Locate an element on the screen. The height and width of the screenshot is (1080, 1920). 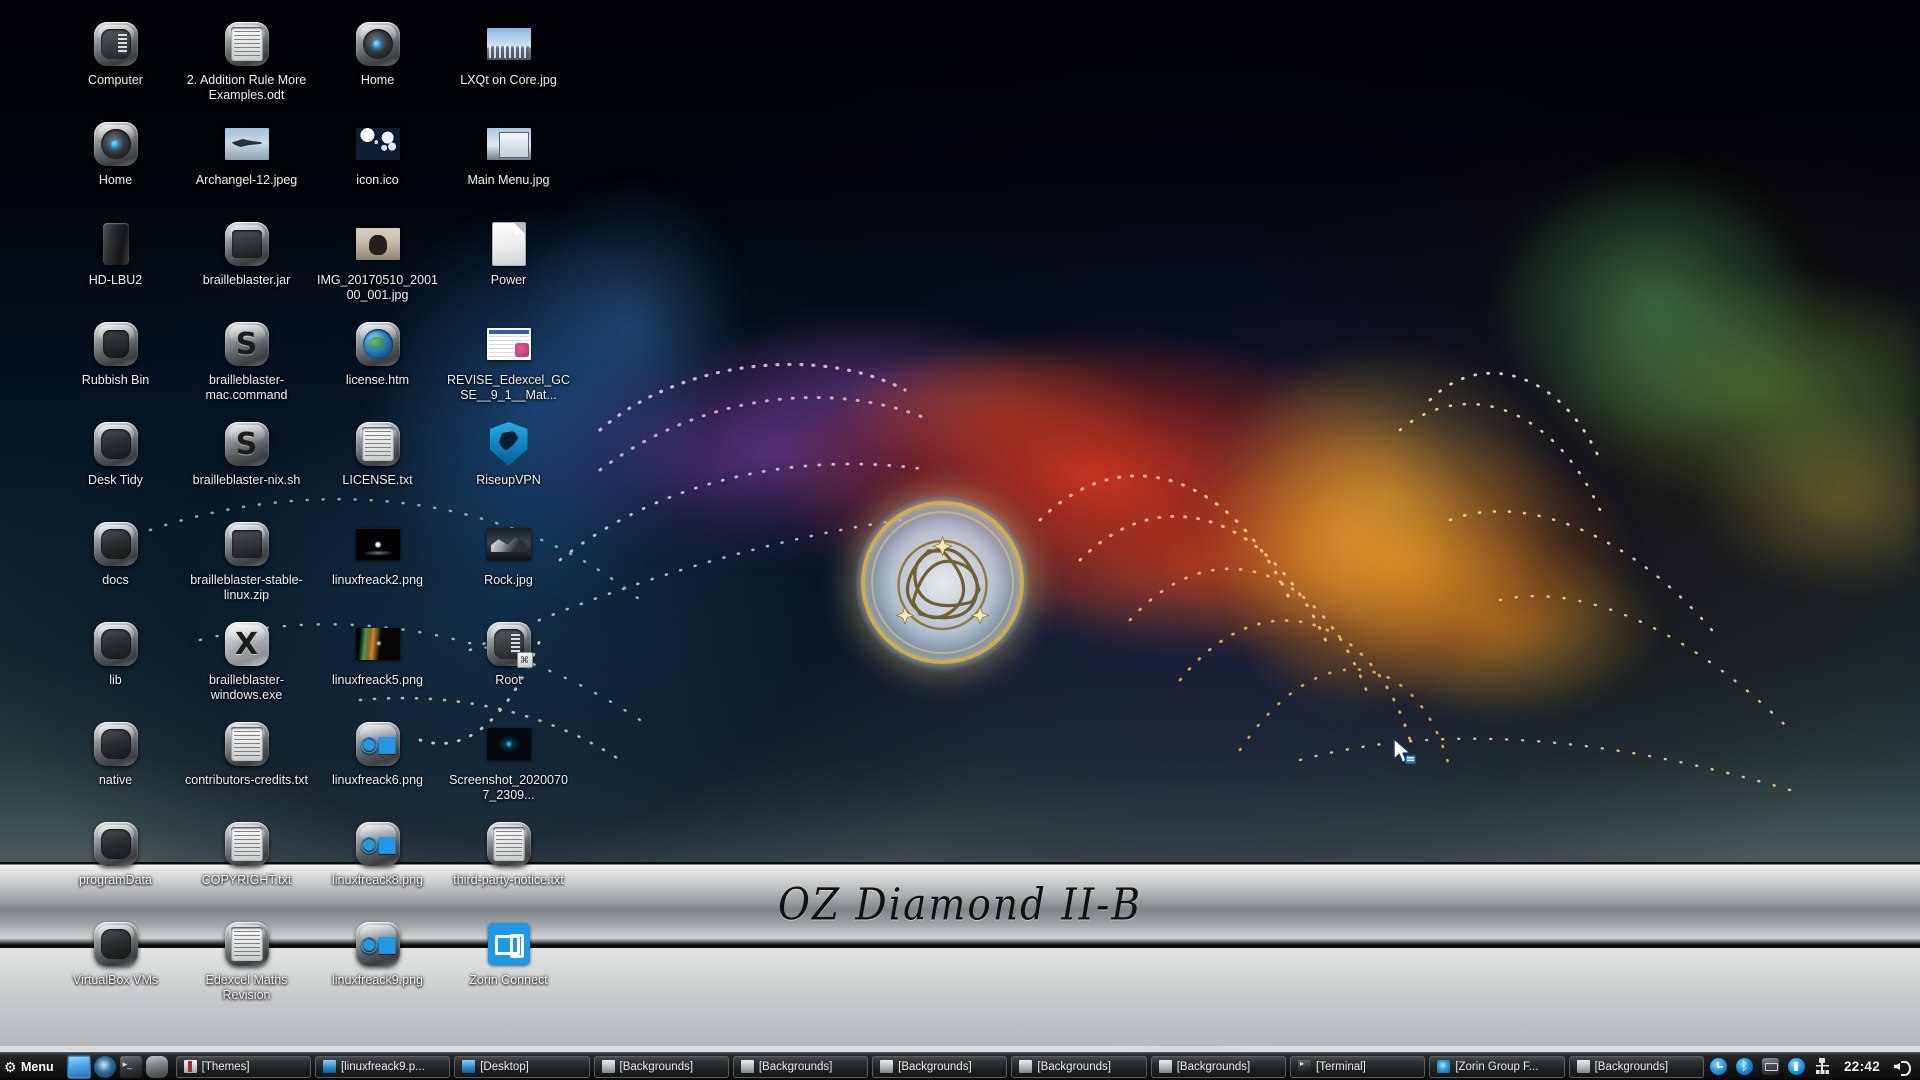
desktop-icon: native is located at coordinates (115, 764).